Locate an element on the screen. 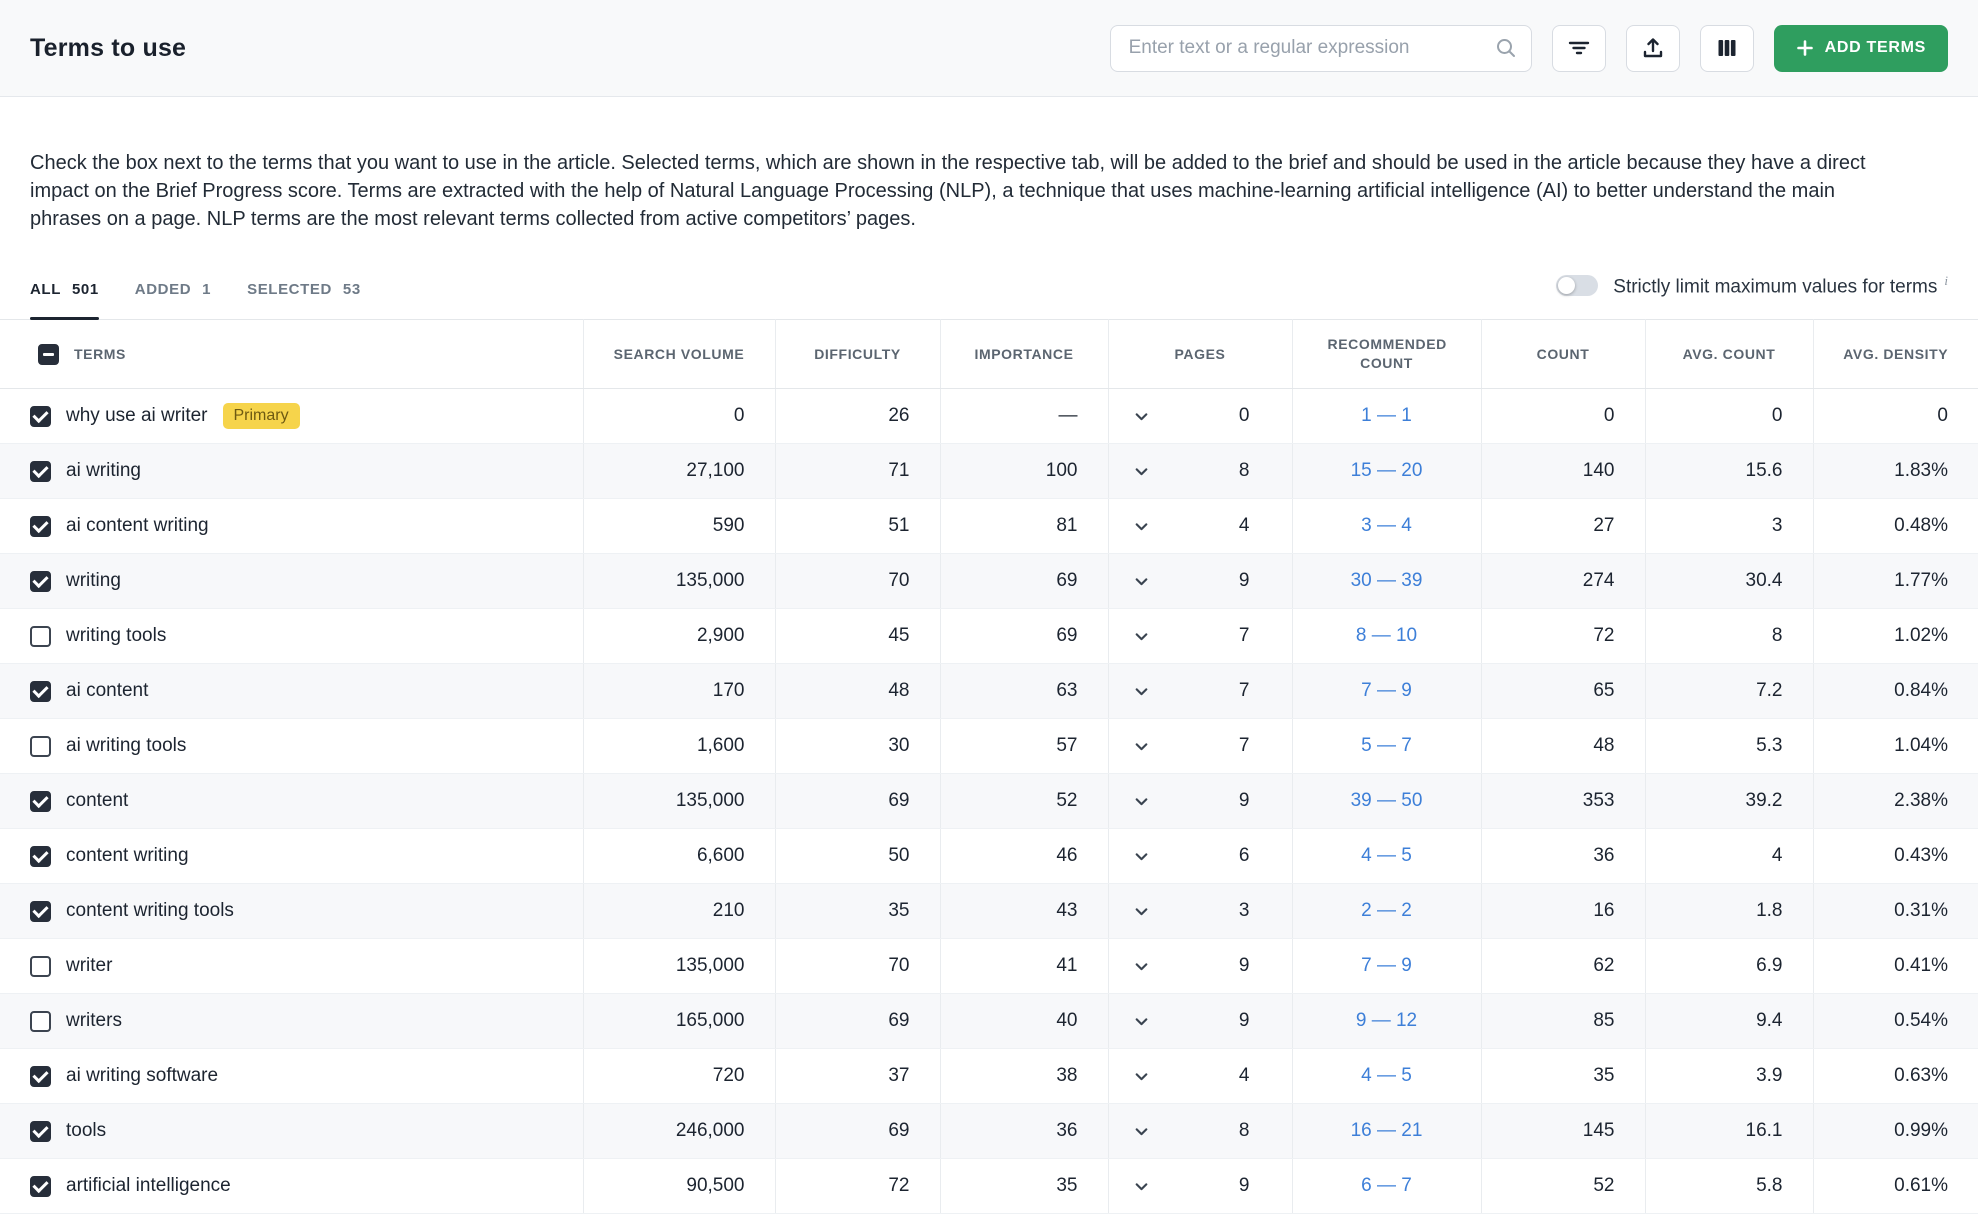 This screenshot has width=1978, height=1214. difficulty-cell: 72 is located at coordinates (857, 1186).